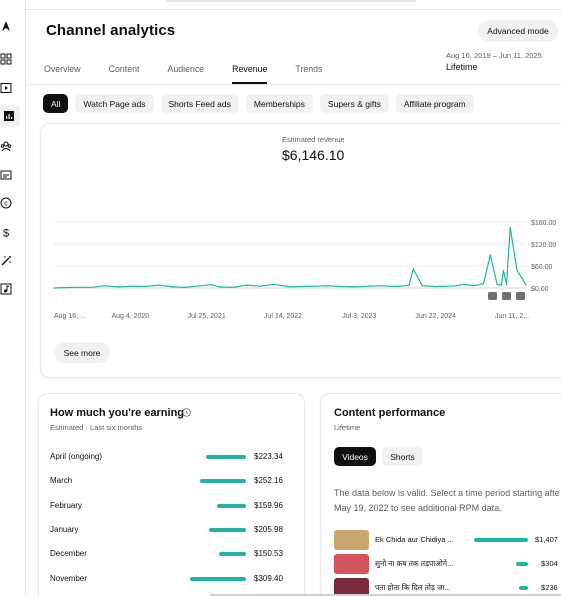 The image size is (561, 596). What do you see at coordinates (6, 26) in the screenshot?
I see `logo-icon` at bounding box center [6, 26].